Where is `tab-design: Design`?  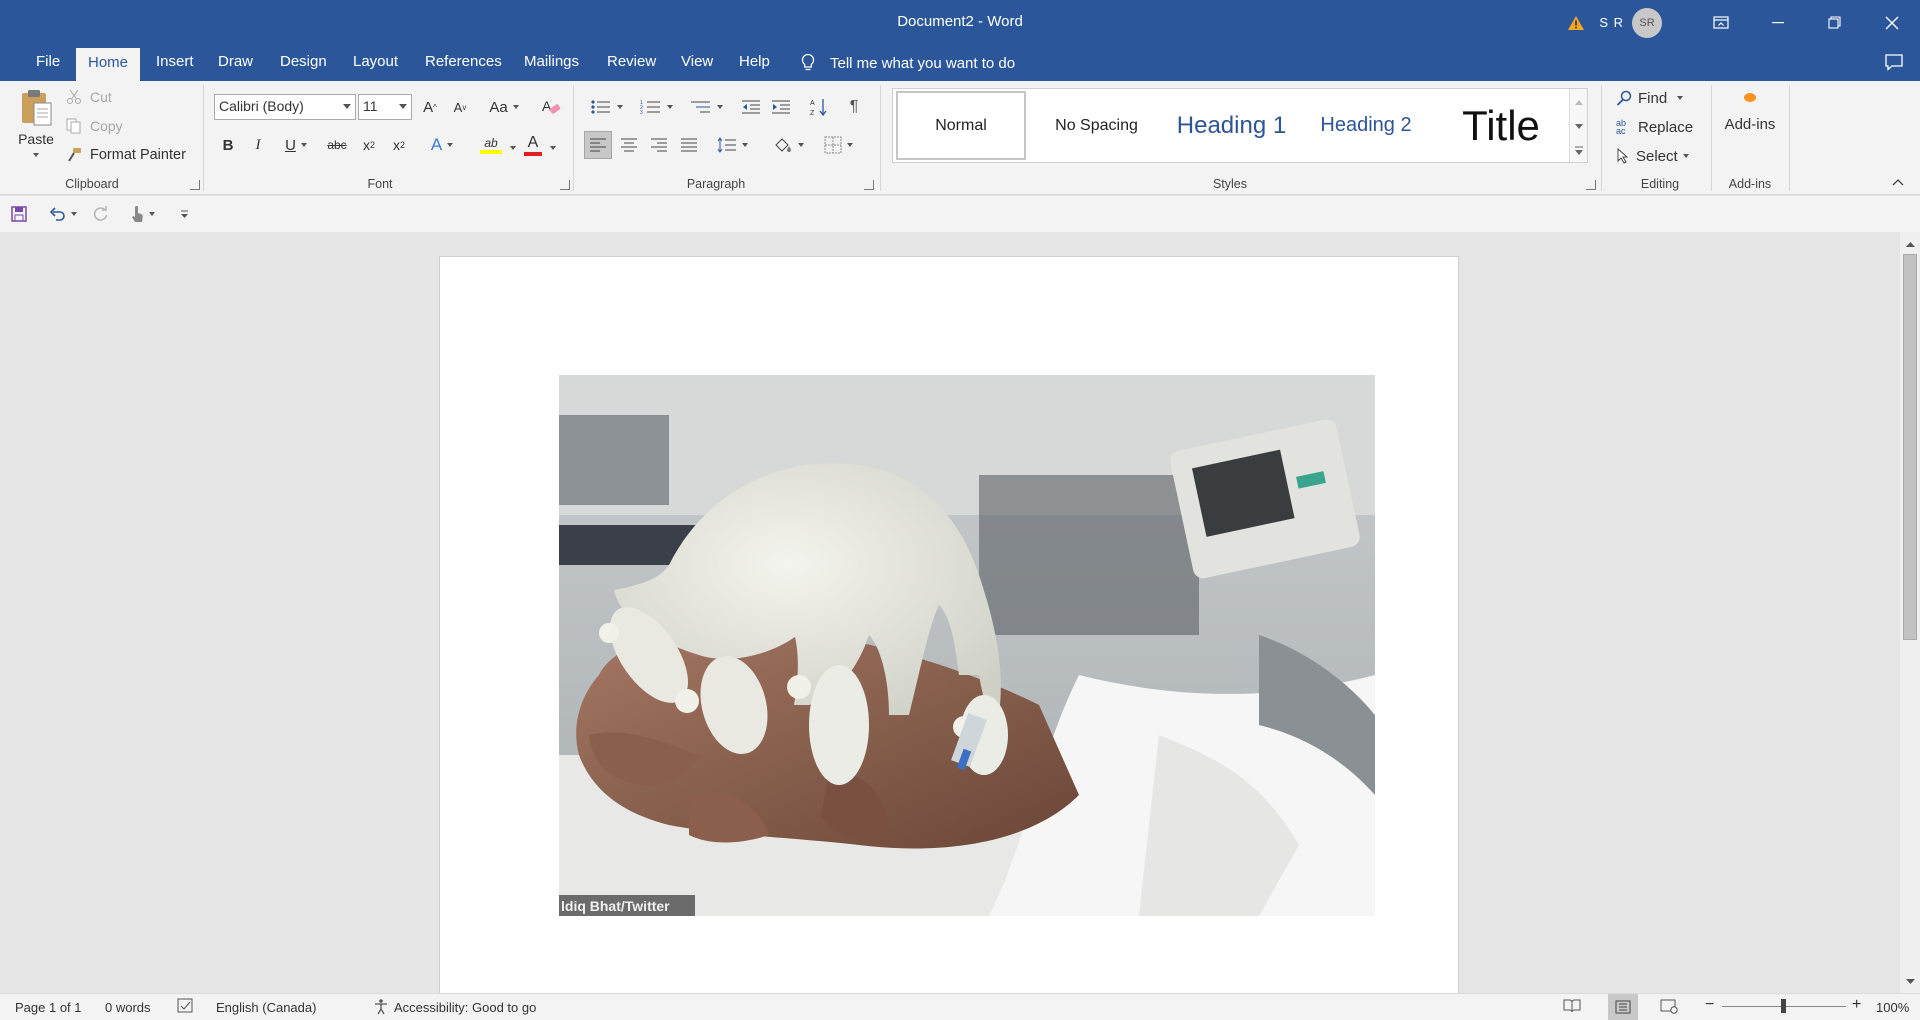
tab-design: Design is located at coordinates (303, 63).